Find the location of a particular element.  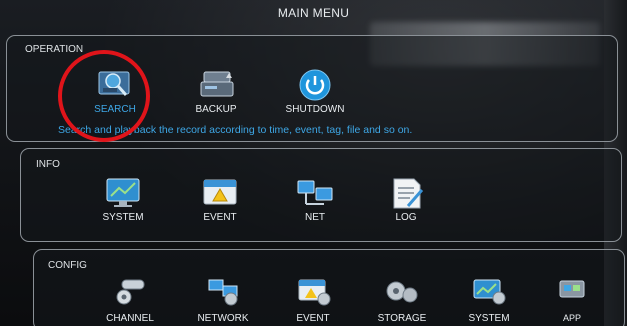

config-channel-label: CHANNEL is located at coordinates (130, 318).